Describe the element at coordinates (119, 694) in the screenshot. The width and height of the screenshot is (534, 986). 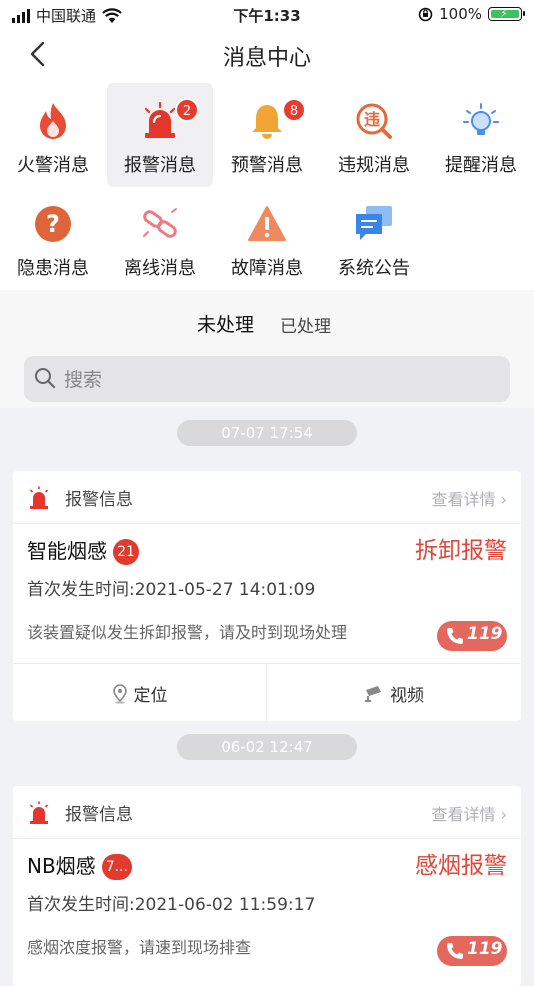
I see `location-pin-icon` at that location.